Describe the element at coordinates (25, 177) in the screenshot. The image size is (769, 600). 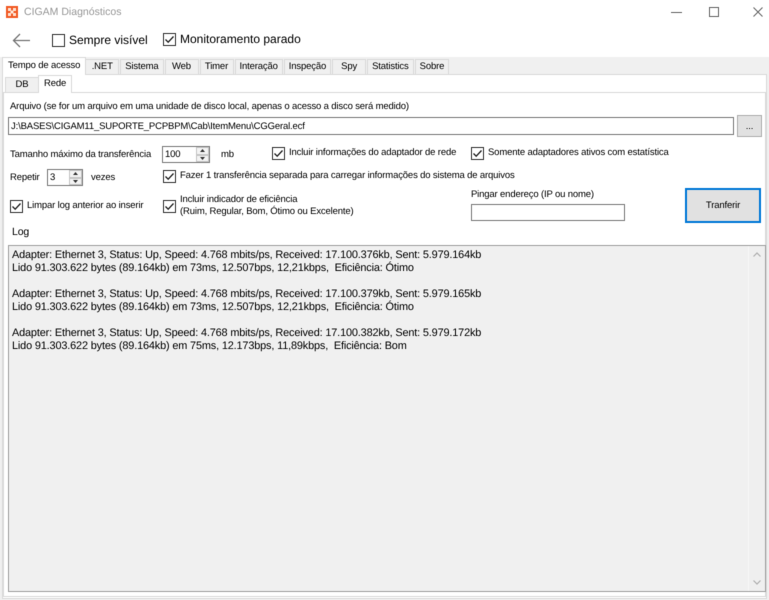
I see `field-label: Repetir` at that location.